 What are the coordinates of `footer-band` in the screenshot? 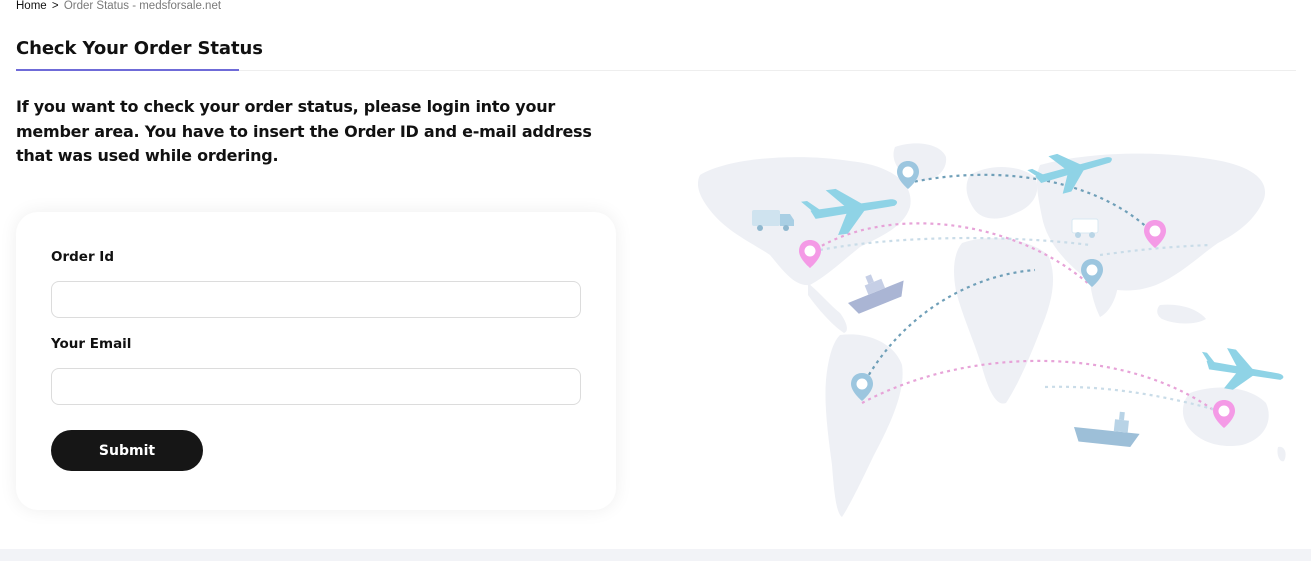 It's located at (655, 555).